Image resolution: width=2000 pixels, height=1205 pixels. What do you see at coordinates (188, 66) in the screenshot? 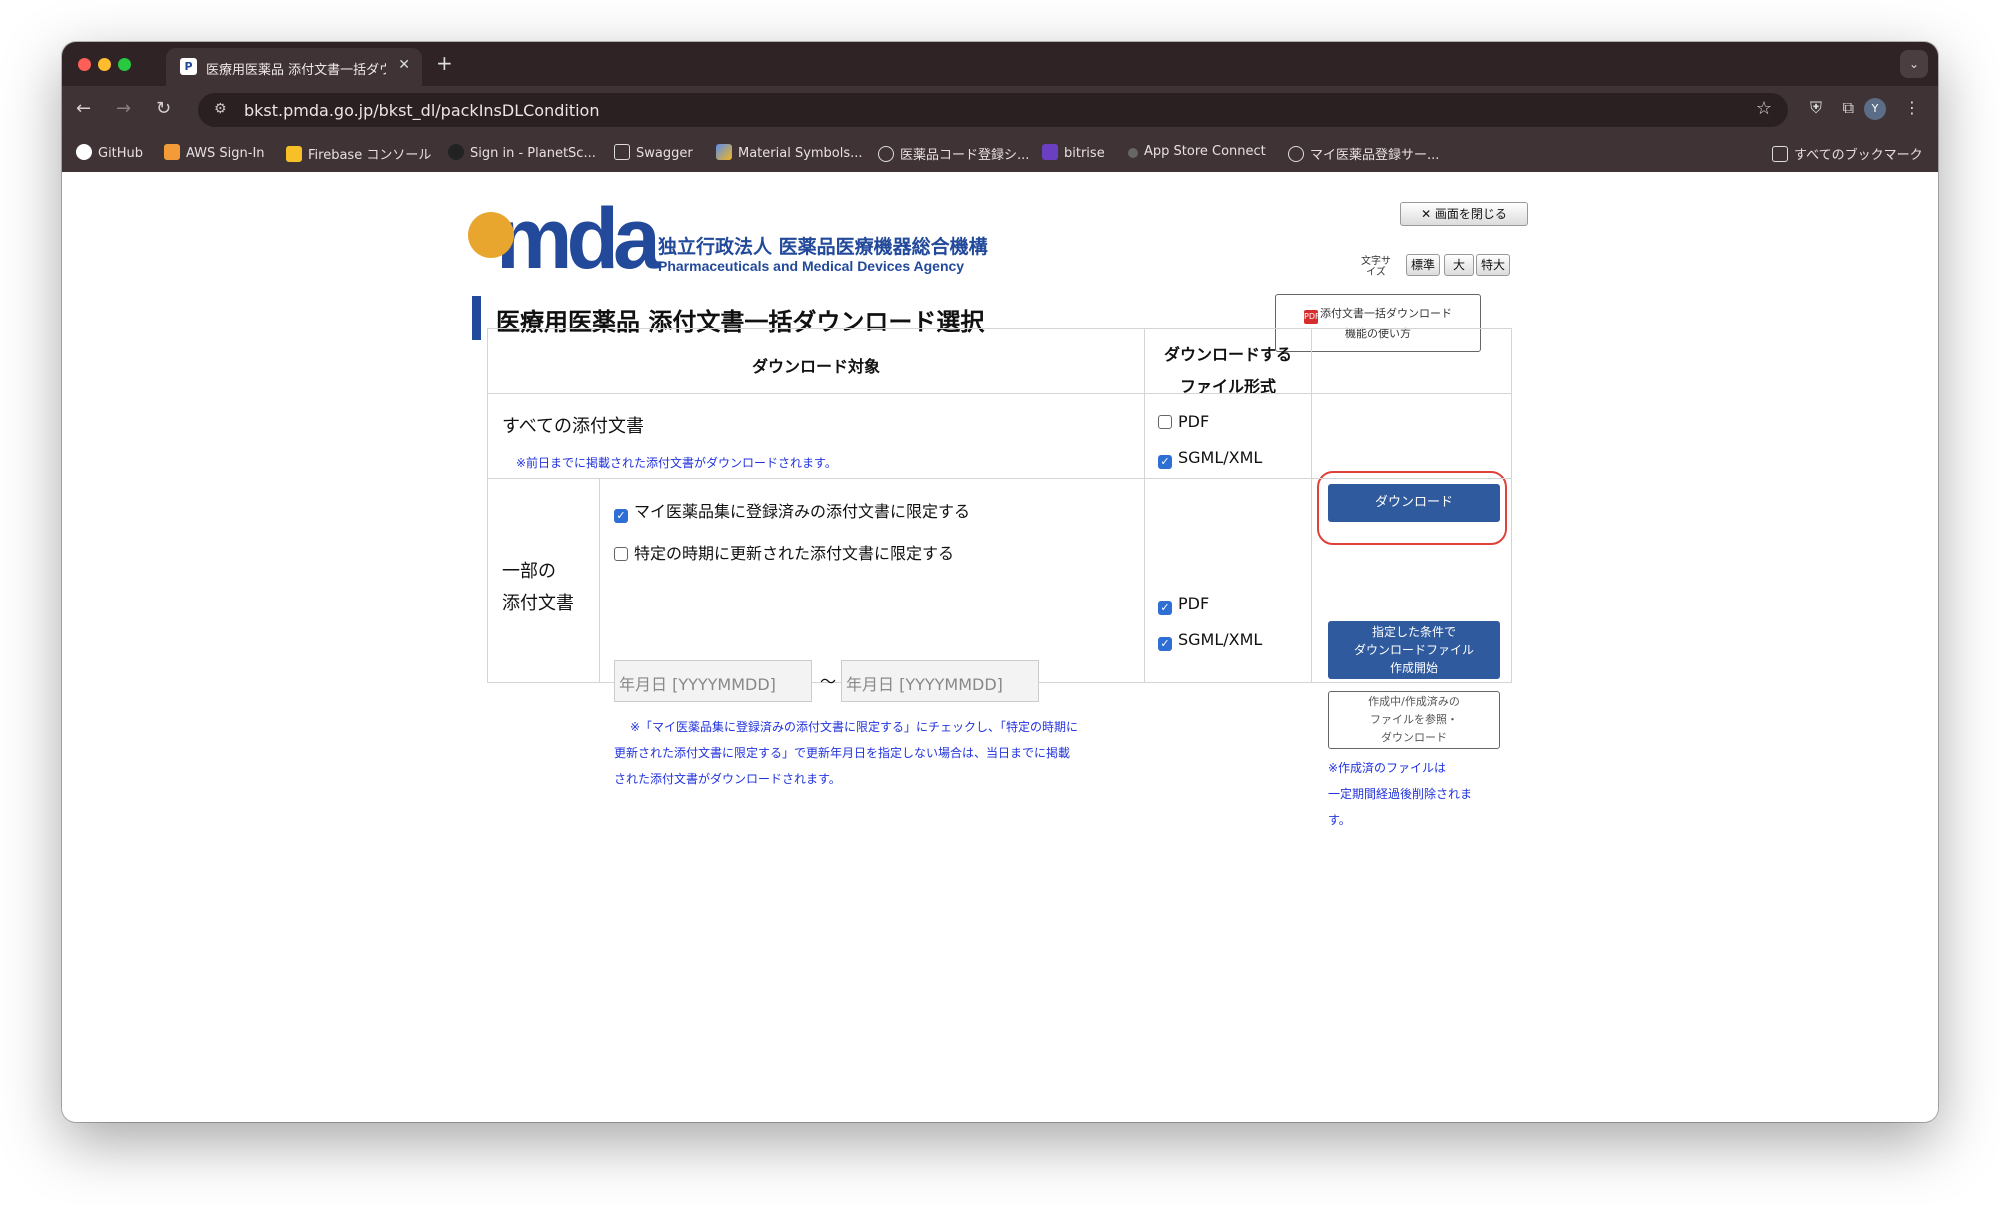
I see `favicon-icon: P` at bounding box center [188, 66].